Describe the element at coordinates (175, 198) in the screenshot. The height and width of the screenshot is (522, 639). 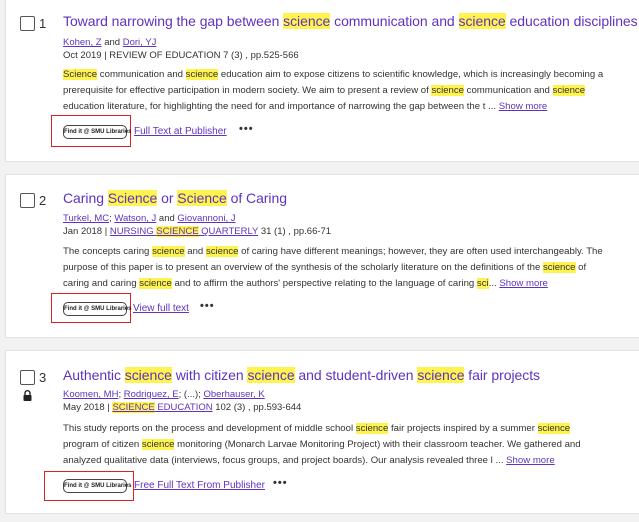
I see `result-title: Caring Science or Science of Caring` at that location.